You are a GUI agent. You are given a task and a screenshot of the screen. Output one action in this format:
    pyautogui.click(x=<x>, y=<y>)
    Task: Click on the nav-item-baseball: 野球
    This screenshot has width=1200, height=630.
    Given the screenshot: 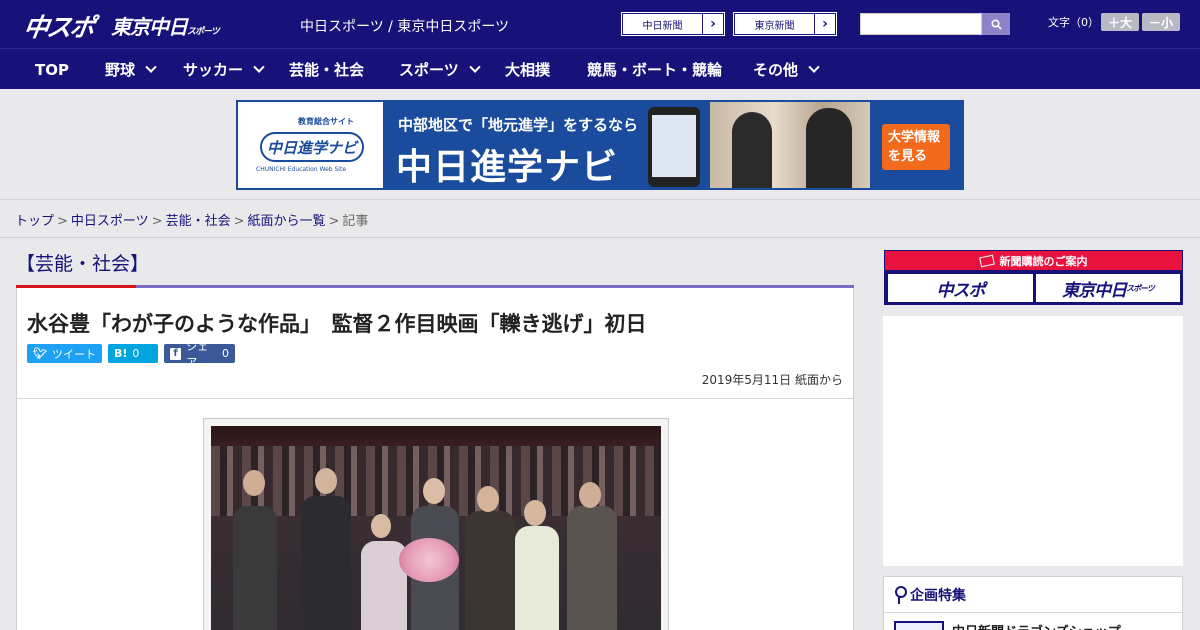 What is the action you would take?
    pyautogui.click(x=131, y=69)
    